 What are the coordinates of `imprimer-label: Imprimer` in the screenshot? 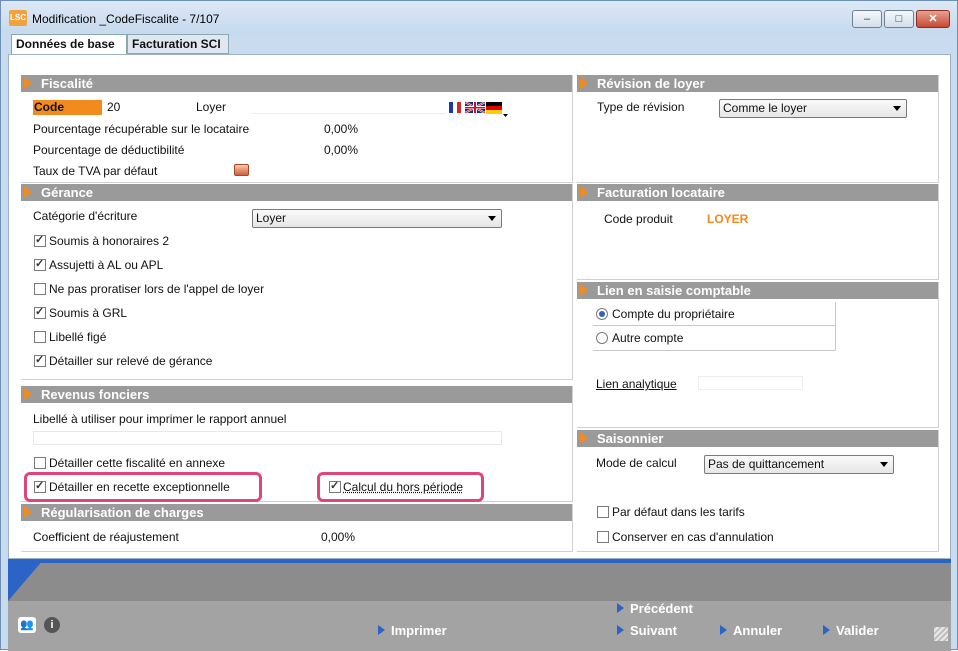 It's located at (419, 630).